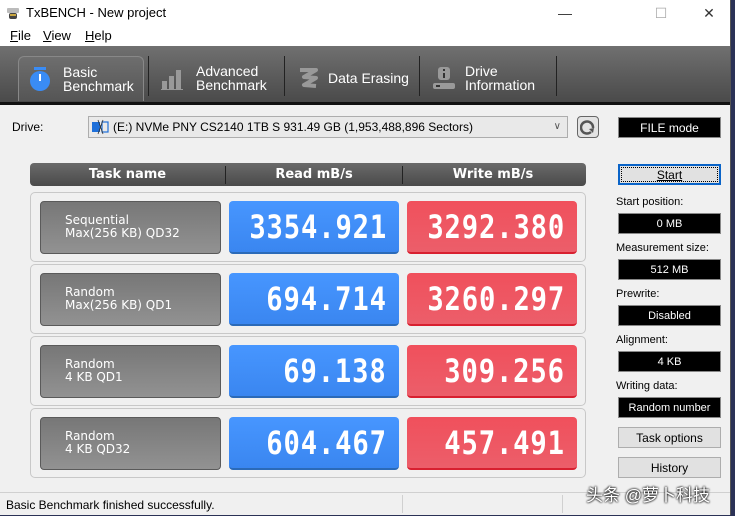 Image resolution: width=735 pixels, height=516 pixels. I want to click on minimize-icon: —, so click(565, 13).